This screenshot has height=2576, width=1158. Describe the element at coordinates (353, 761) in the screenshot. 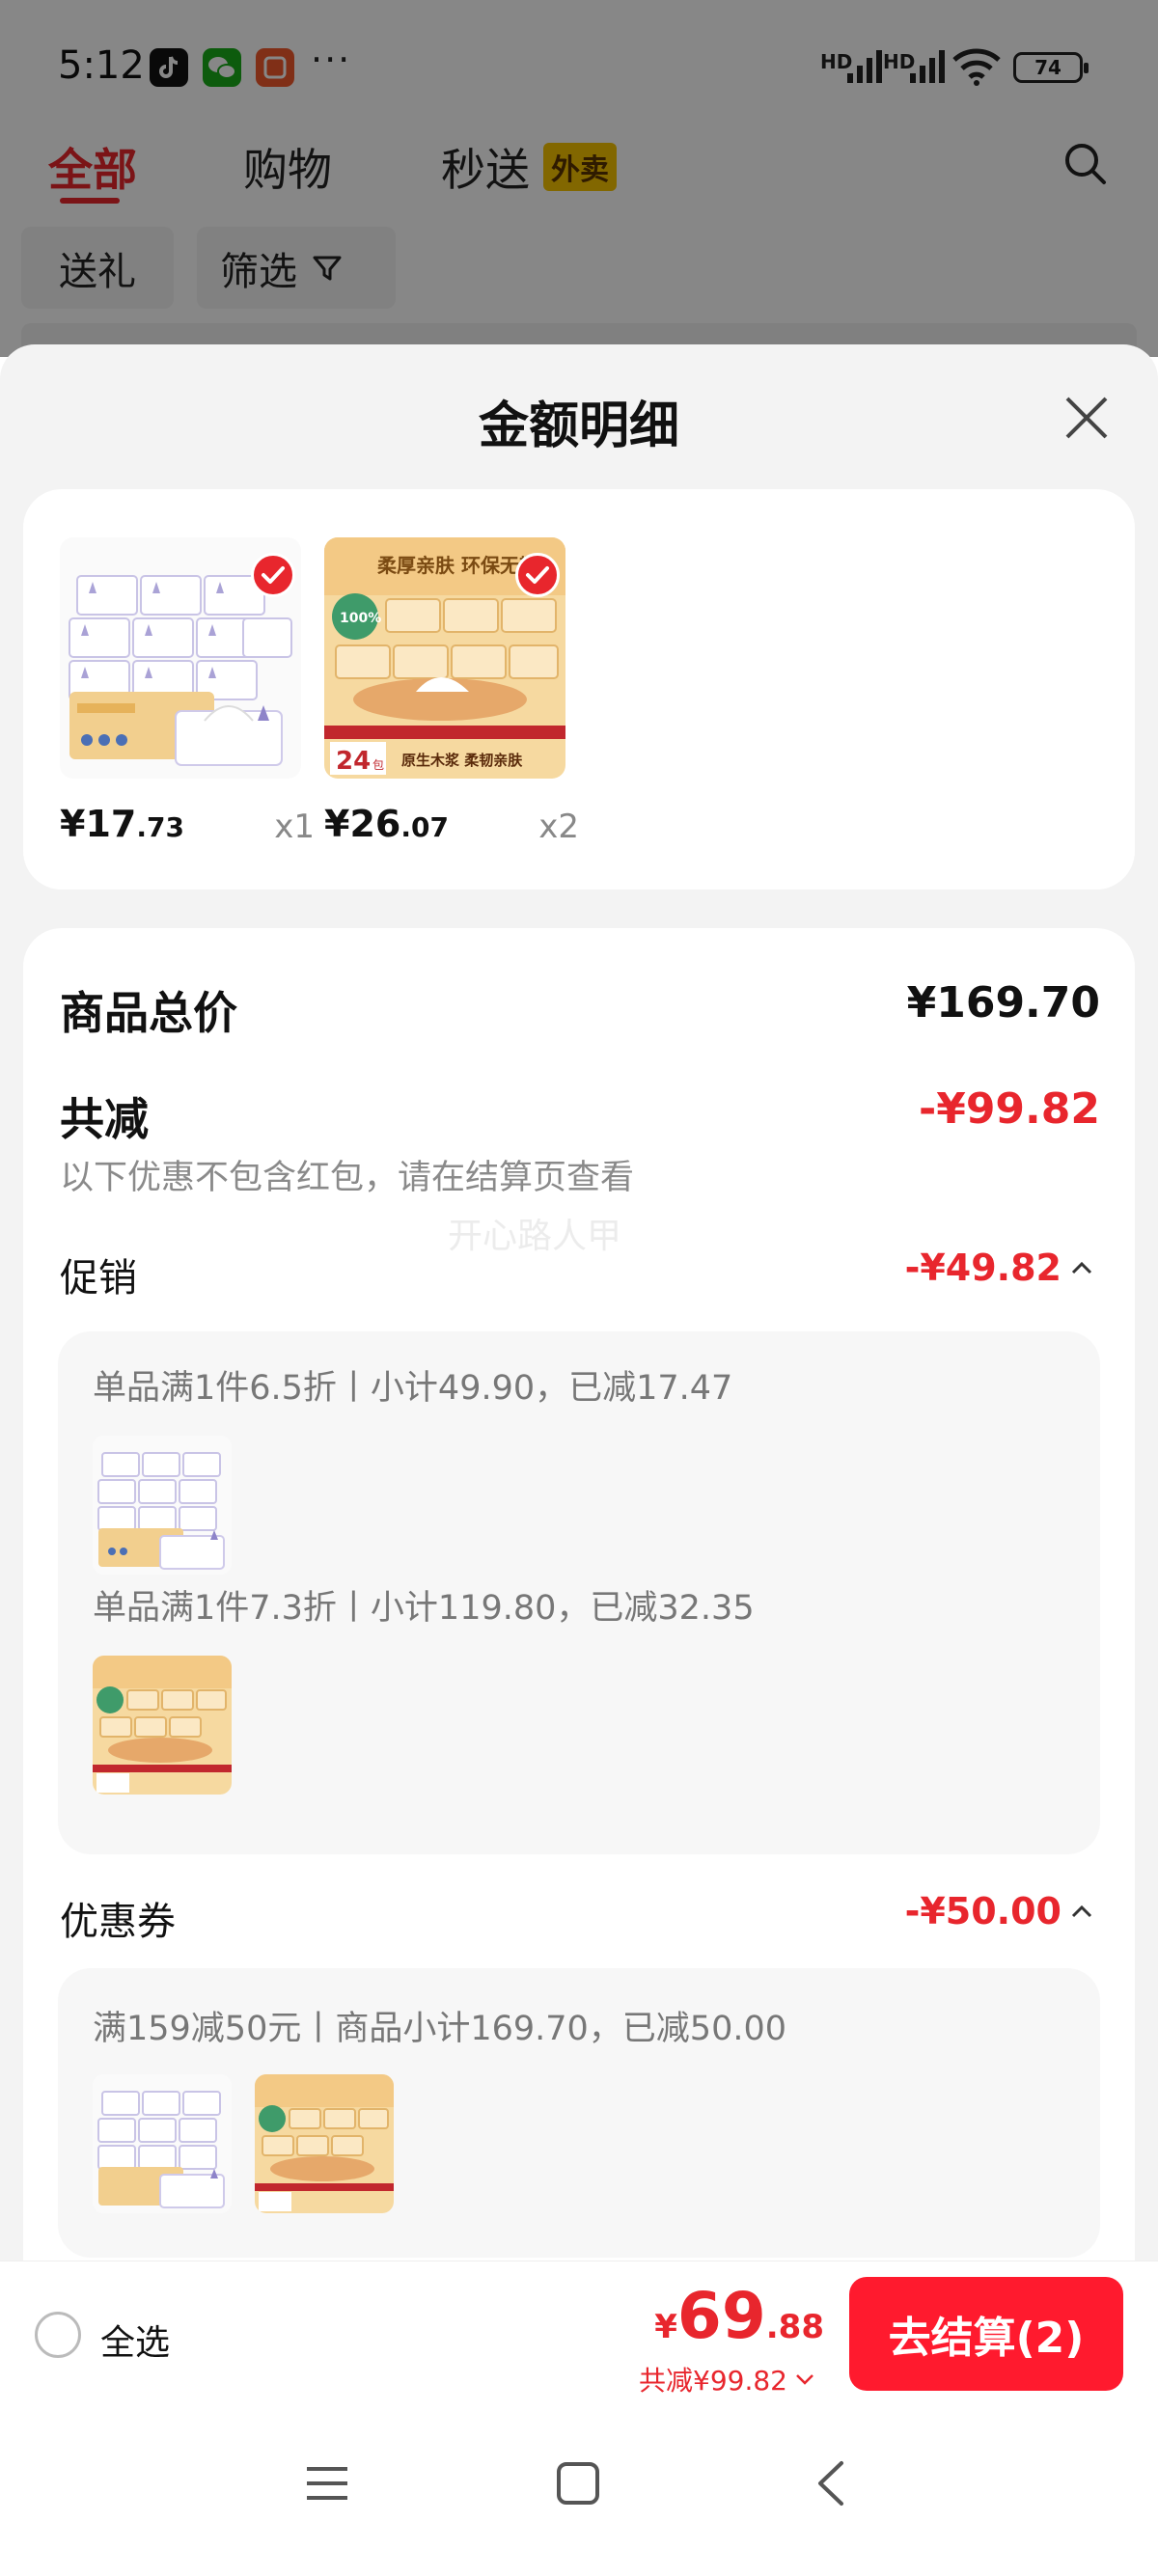

I see `product-count-text: 24` at that location.